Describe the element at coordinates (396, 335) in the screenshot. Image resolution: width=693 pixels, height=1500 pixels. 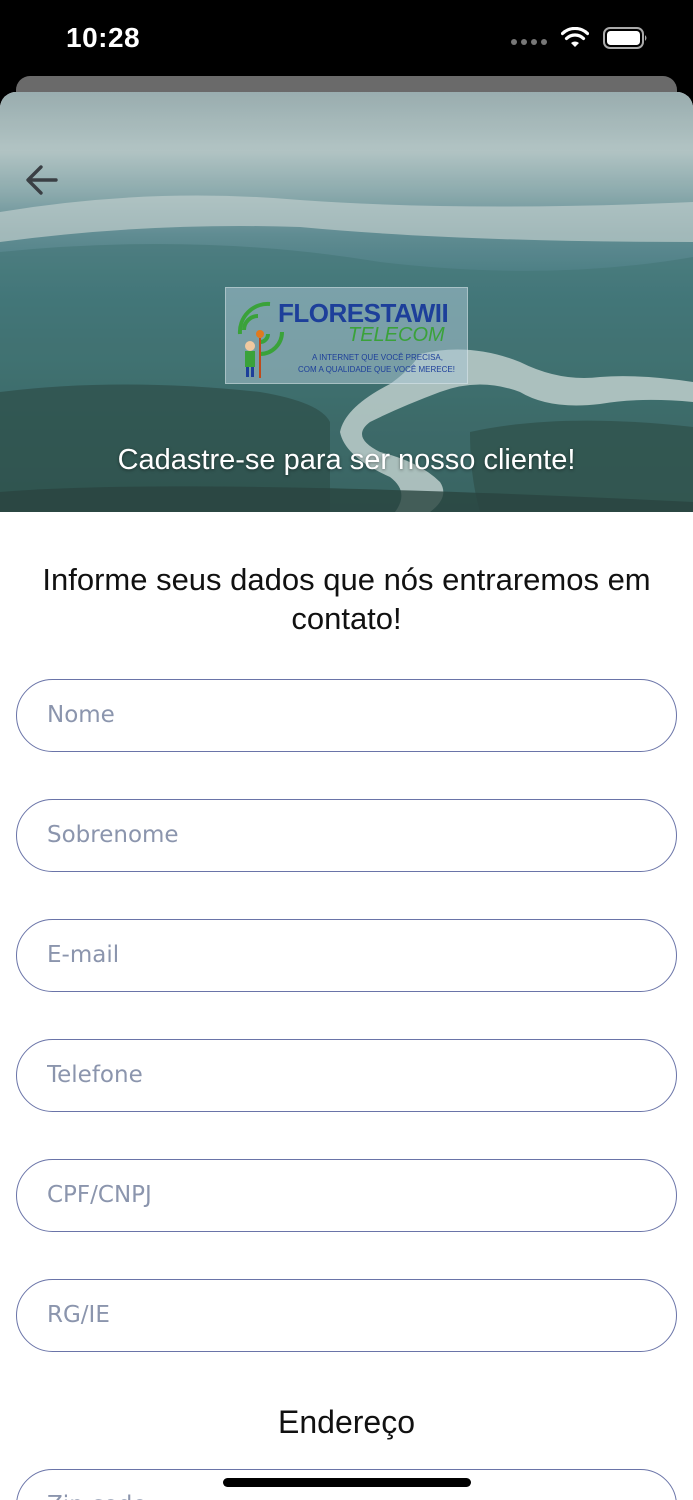
I see `logo-subname: TELECOM` at that location.